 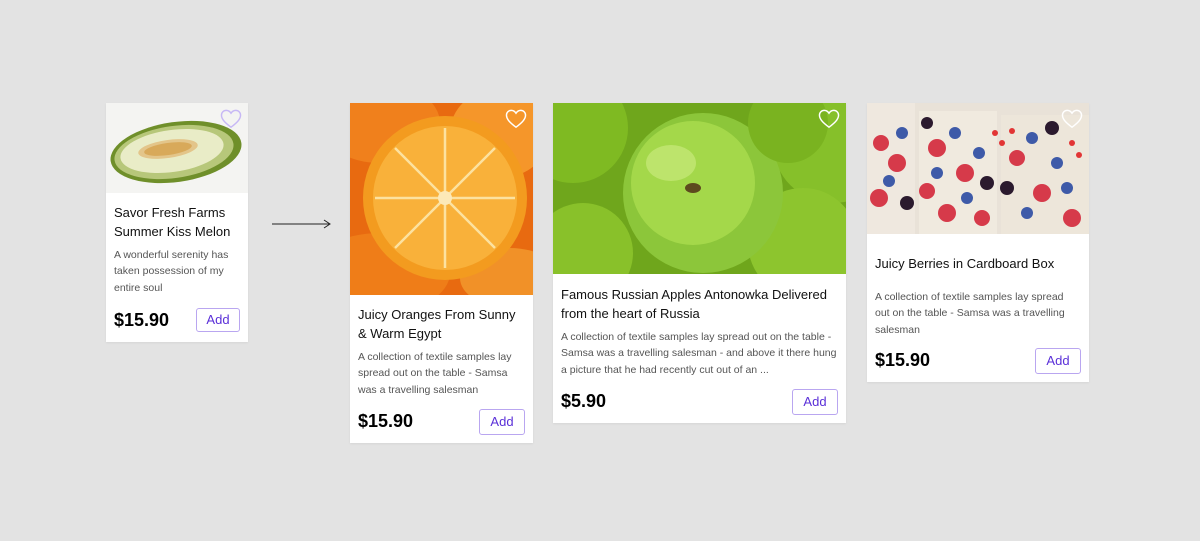 I want to click on arrow-right-icon, so click(x=302, y=223).